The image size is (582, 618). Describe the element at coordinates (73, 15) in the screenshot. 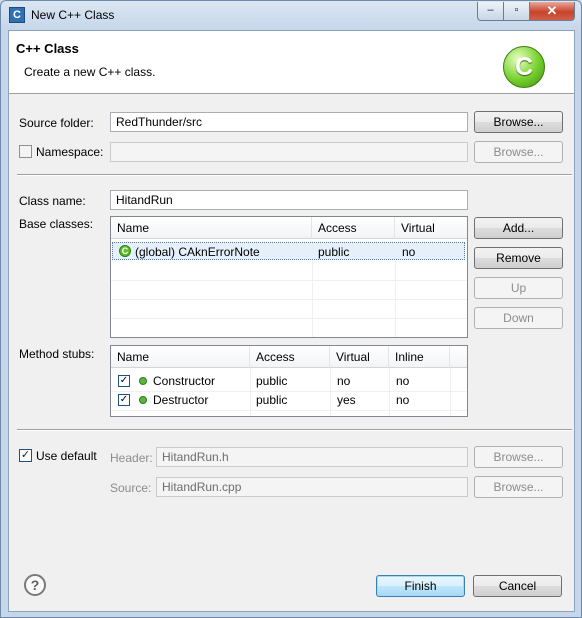

I see `window-title: New C++ Class` at that location.